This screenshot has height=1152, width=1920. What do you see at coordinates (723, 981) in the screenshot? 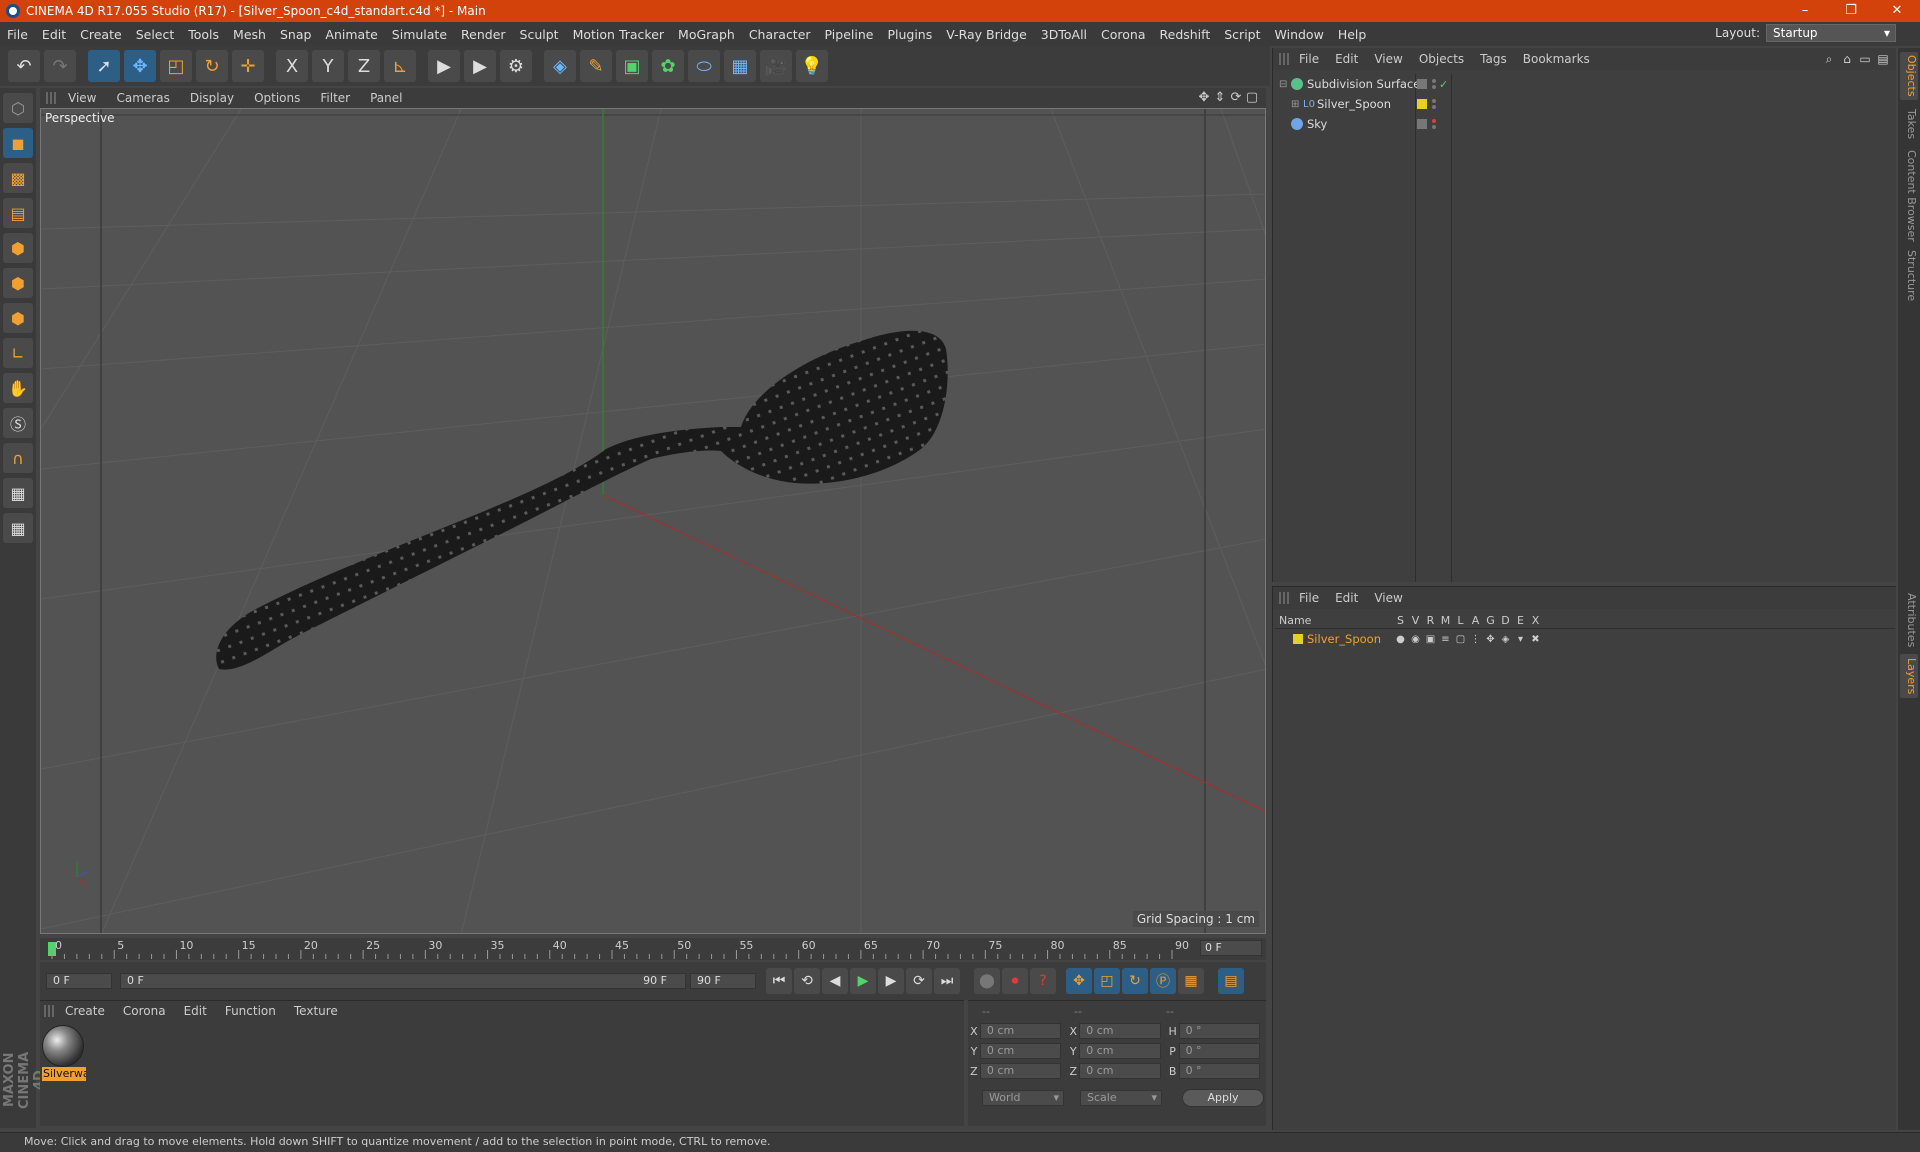
I see `end-frame-field: 90 F` at bounding box center [723, 981].